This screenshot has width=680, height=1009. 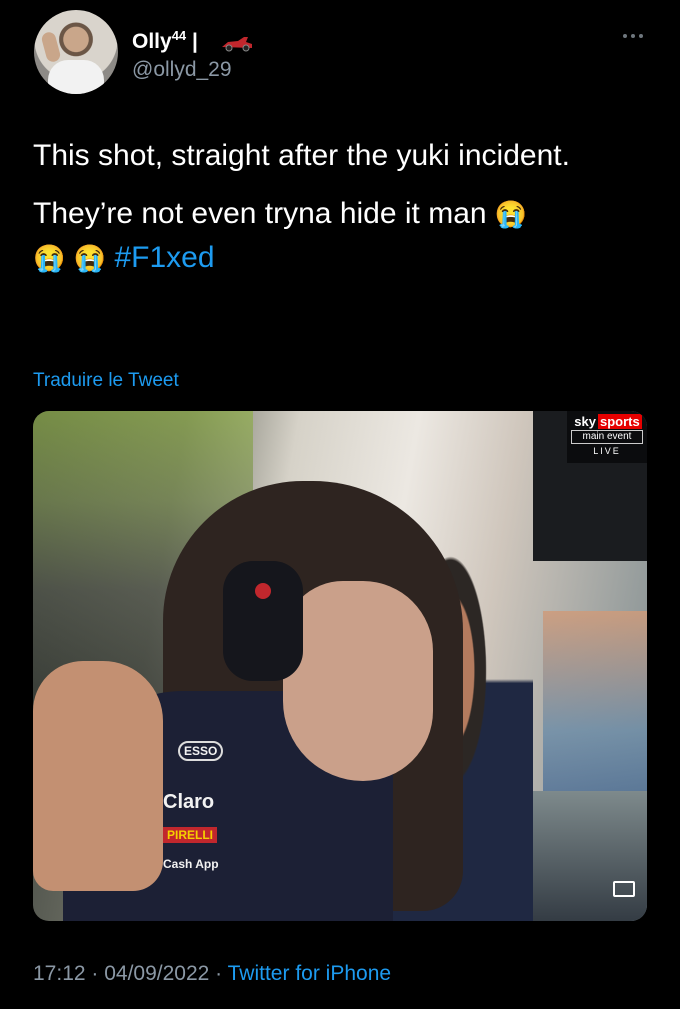 I want to click on more-options-icon, so click(x=633, y=36).